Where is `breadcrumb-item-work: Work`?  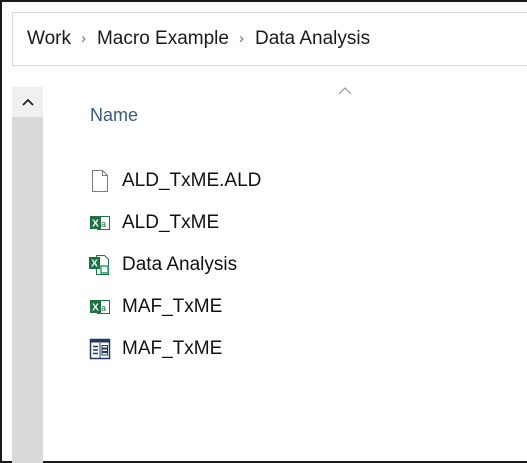 breadcrumb-item-work: Work is located at coordinates (49, 39).